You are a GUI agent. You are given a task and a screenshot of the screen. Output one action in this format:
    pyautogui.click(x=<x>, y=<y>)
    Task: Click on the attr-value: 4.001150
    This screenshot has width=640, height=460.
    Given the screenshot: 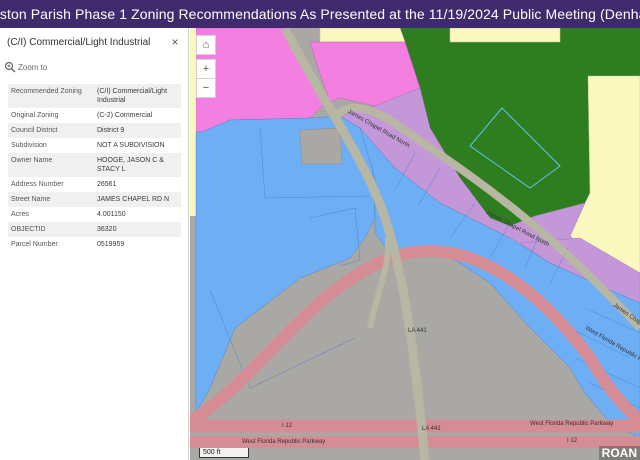 What is the action you would take?
    pyautogui.click(x=137, y=214)
    